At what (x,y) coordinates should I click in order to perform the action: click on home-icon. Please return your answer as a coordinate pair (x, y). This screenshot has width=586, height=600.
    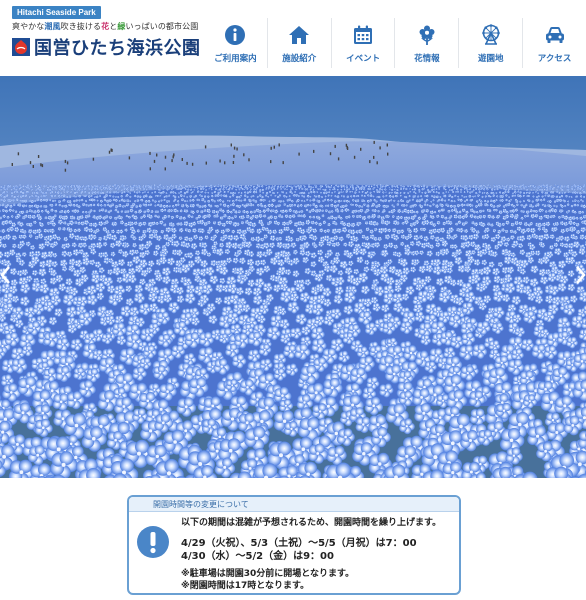
    Looking at the image, I should click on (299, 35).